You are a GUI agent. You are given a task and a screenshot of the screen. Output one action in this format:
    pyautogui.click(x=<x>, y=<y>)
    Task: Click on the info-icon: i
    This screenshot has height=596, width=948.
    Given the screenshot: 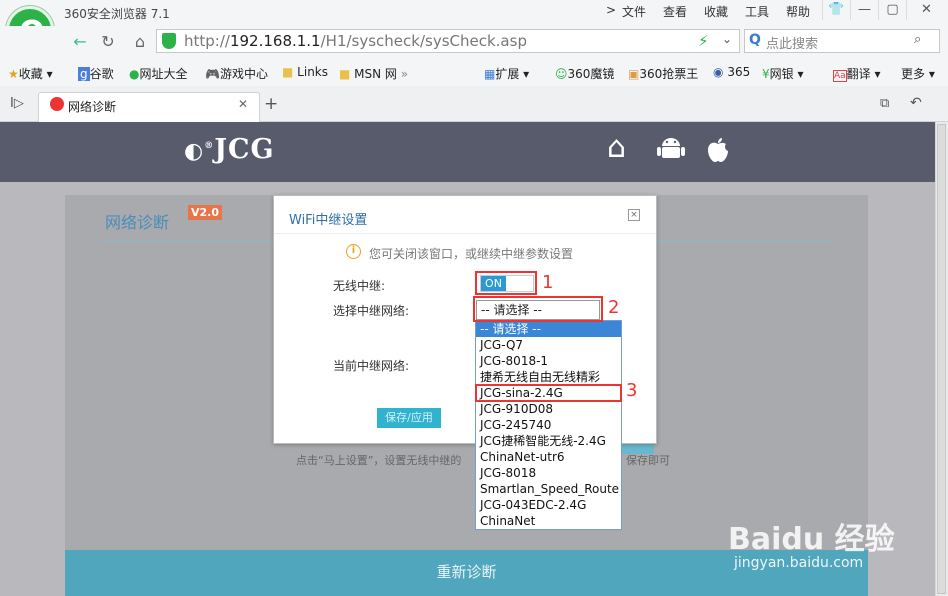 What is the action you would take?
    pyautogui.click(x=353, y=251)
    